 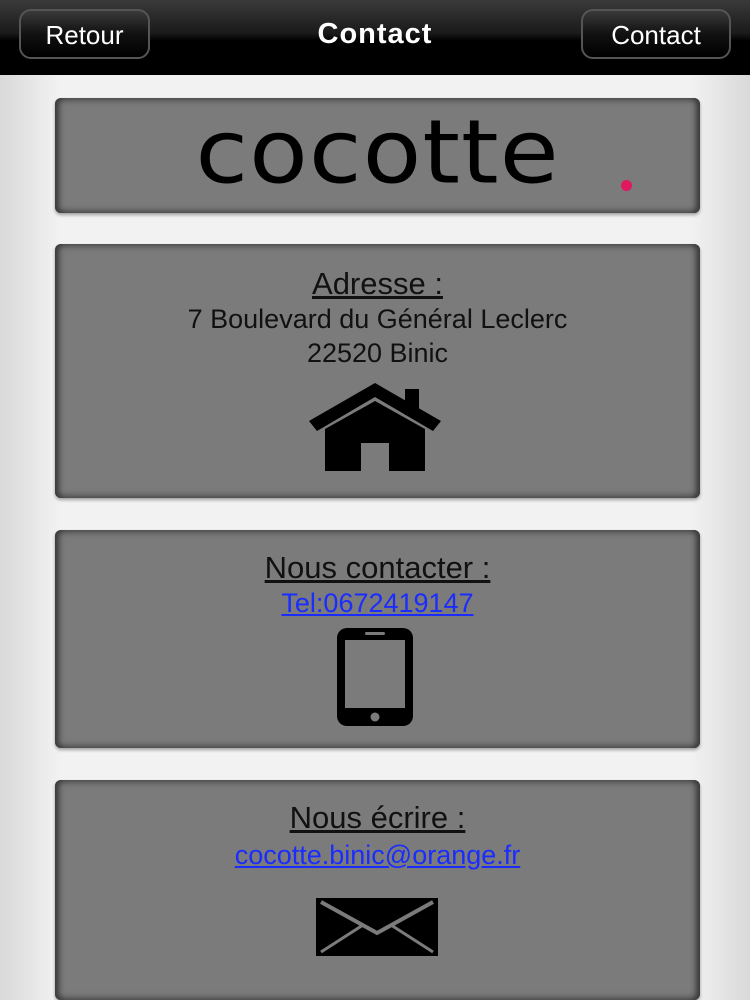 I want to click on phone-link: Tel:0672419147, so click(x=377, y=603).